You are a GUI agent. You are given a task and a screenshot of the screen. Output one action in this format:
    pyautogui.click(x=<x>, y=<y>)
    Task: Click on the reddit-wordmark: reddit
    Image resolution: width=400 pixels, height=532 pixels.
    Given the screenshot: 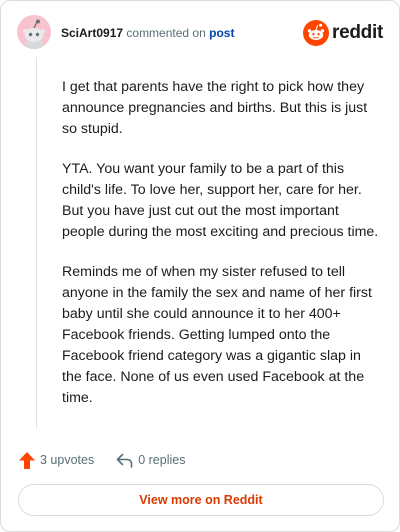 What is the action you would take?
    pyautogui.click(x=357, y=32)
    